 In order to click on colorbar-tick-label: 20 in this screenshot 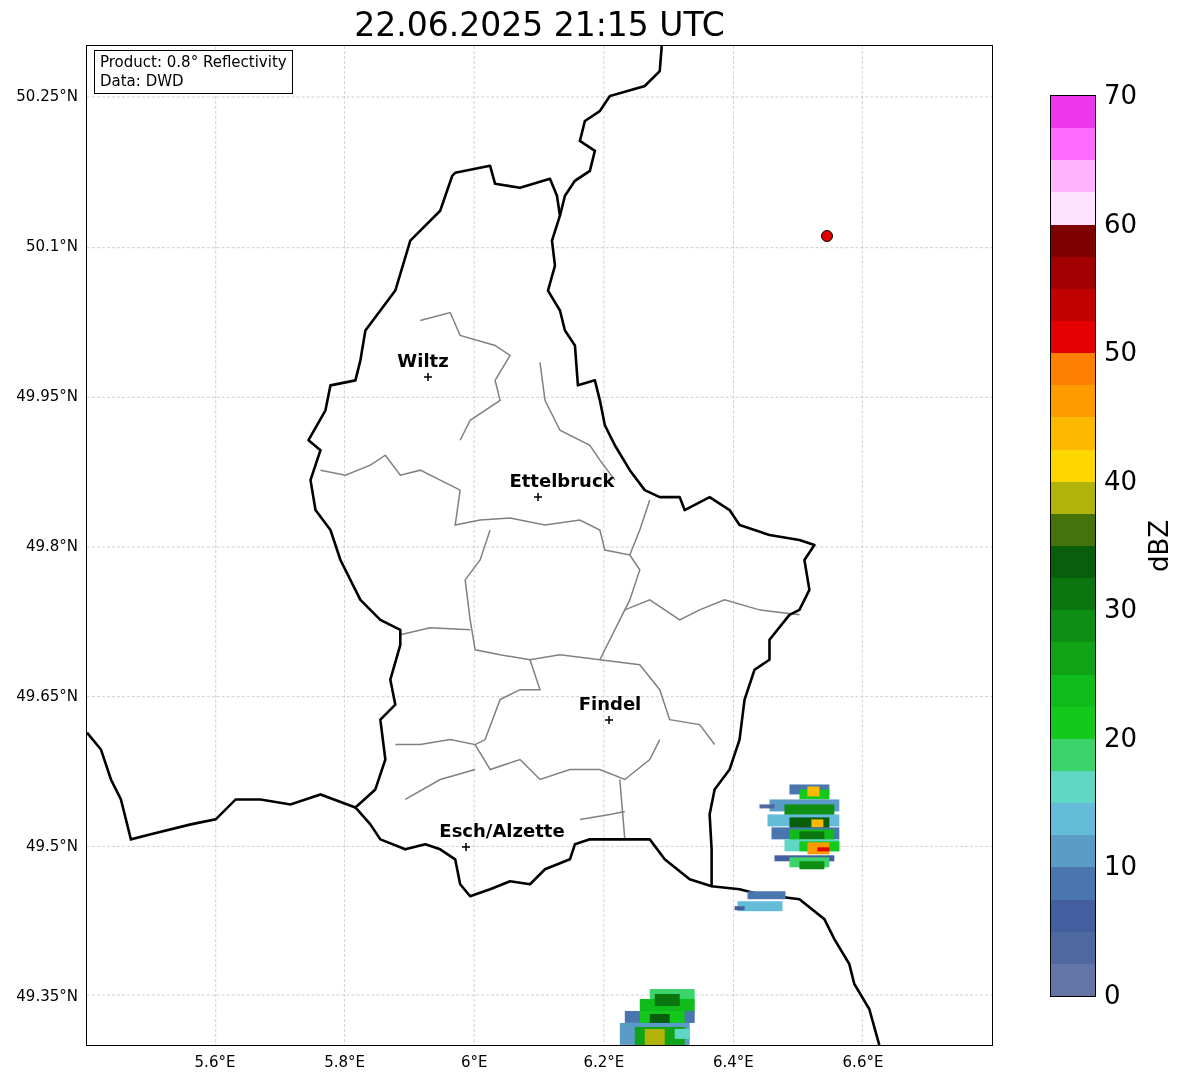, I will do `click(1121, 737)`.